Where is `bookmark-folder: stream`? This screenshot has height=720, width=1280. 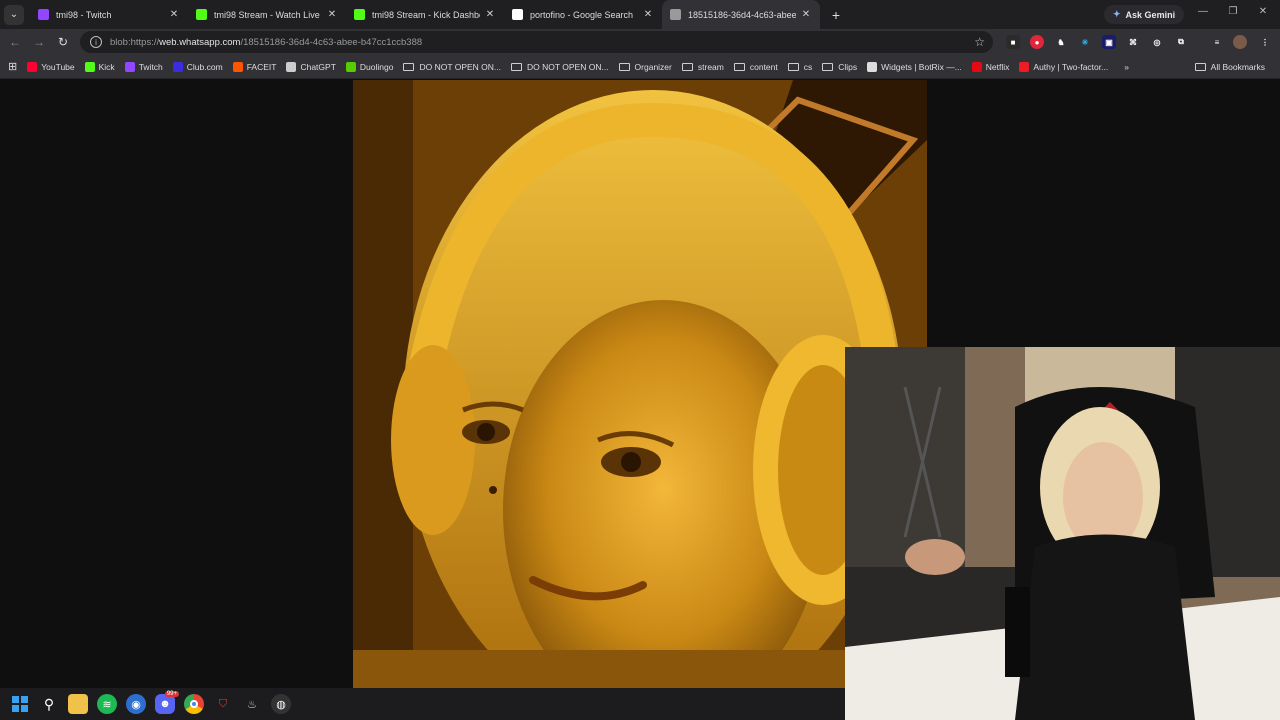 bookmark-folder: stream is located at coordinates (703, 67).